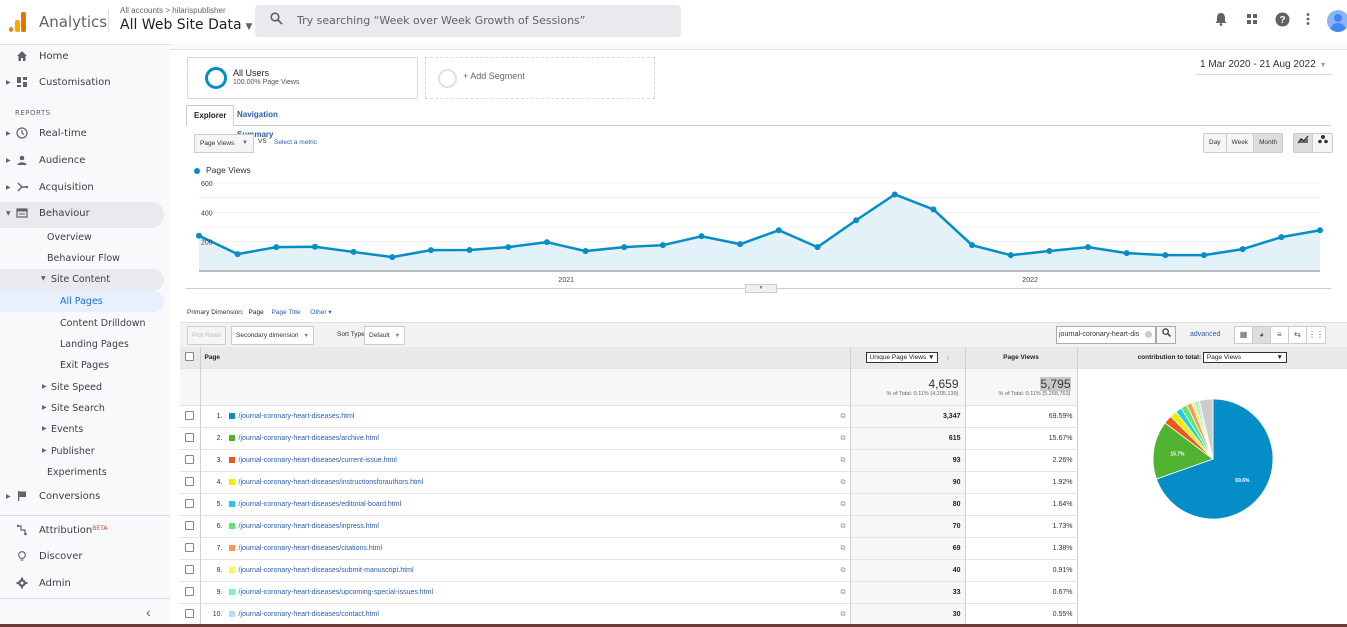 This screenshot has height=627, width=1347. I want to click on sidebar-item-experiments: Experiments, so click(82, 472).